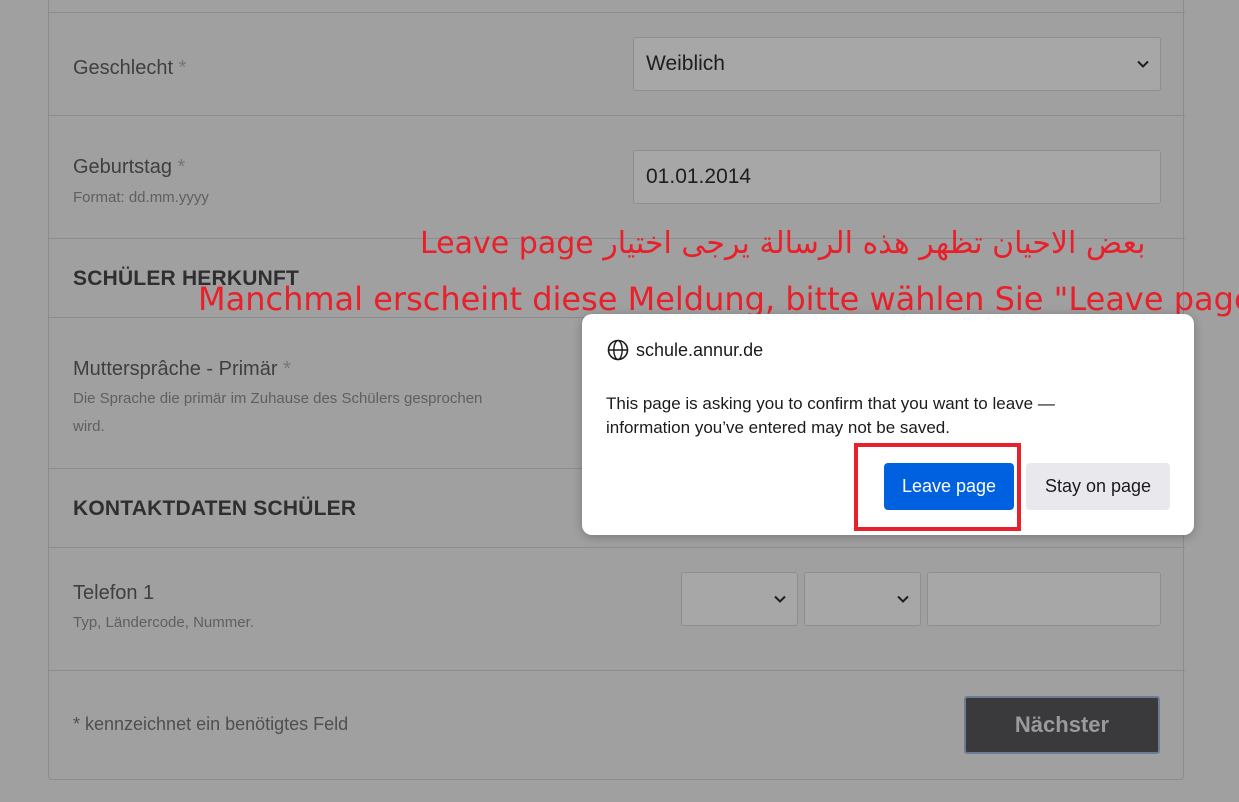 This screenshot has height=802, width=1239. Describe the element at coordinates (215, 508) in the screenshot. I see `section-title-contact: KONTAKTDATEN SCHÜLER` at that location.